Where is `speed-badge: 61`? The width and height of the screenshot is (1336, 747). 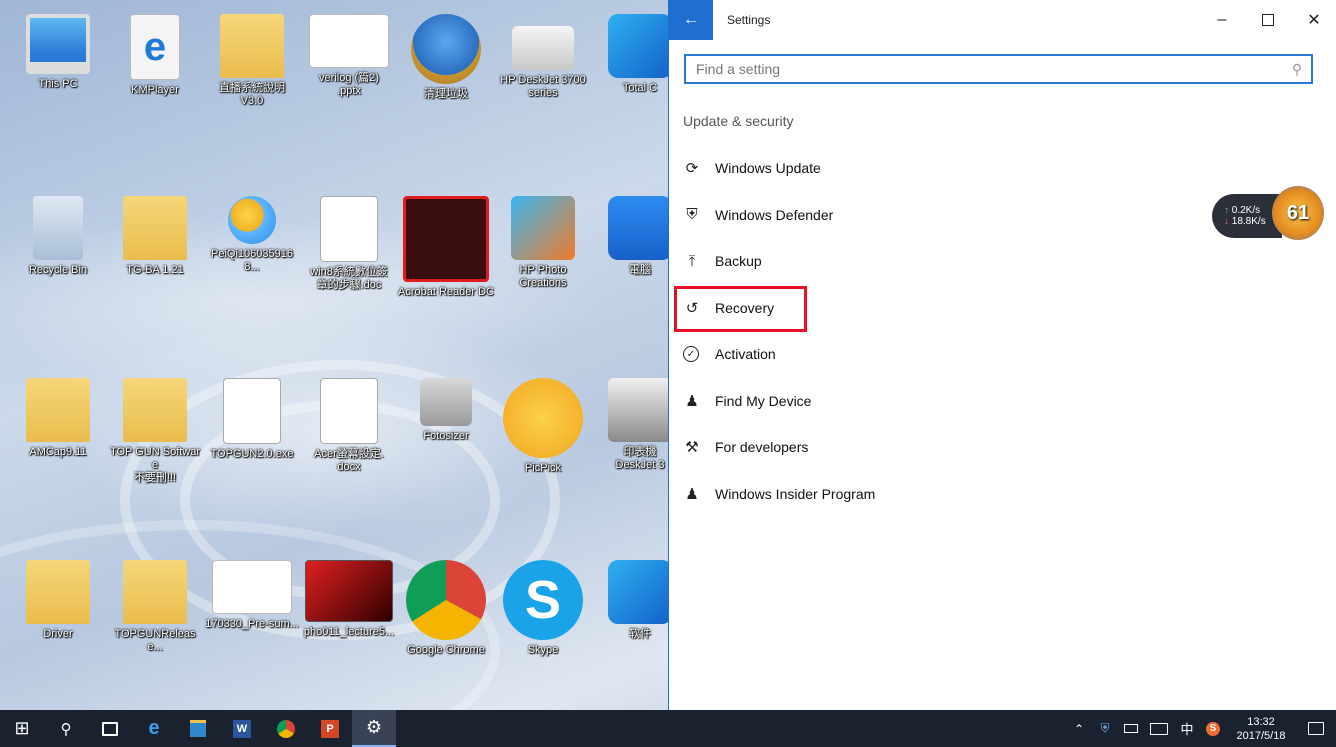
speed-badge: 61 is located at coordinates (1298, 213).